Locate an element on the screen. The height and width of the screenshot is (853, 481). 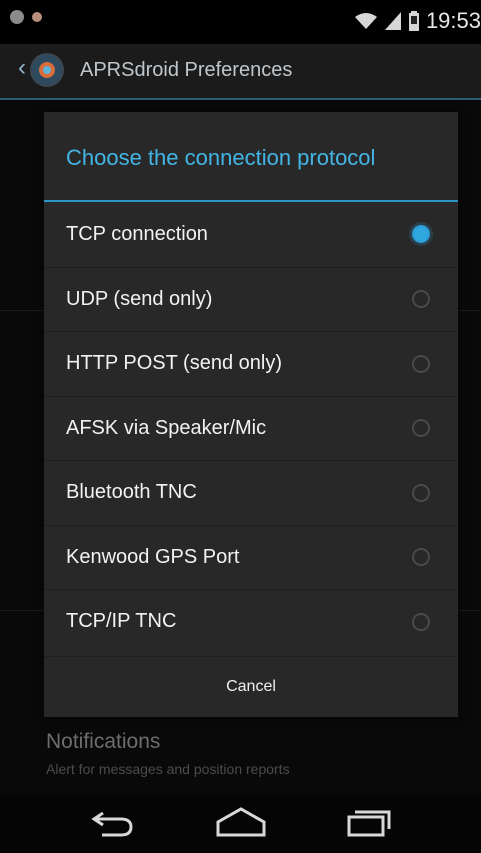
protocol-option: AFSK via Speaker/Mic is located at coordinates (251, 428).